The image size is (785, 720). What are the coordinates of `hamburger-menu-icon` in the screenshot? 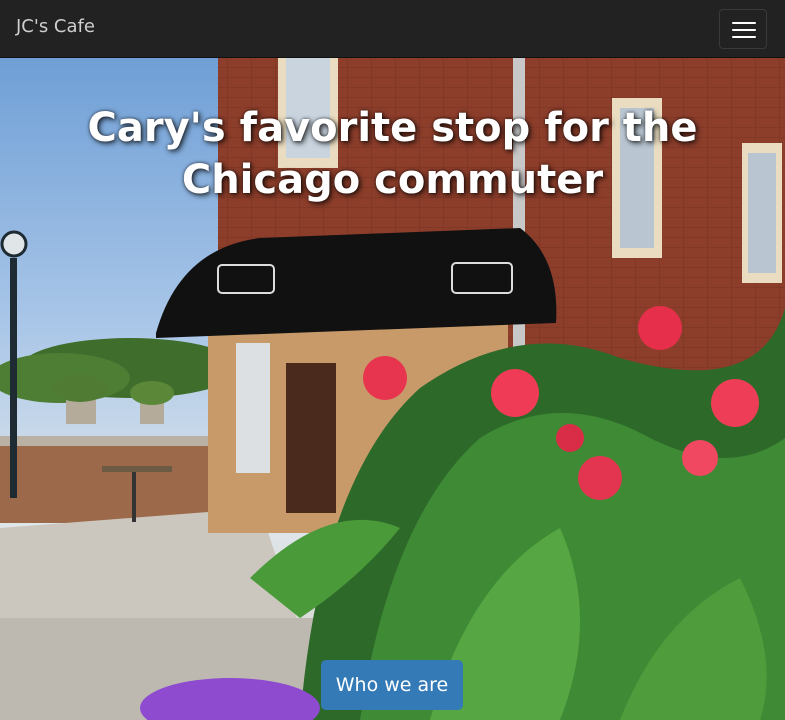 It's located at (744, 23).